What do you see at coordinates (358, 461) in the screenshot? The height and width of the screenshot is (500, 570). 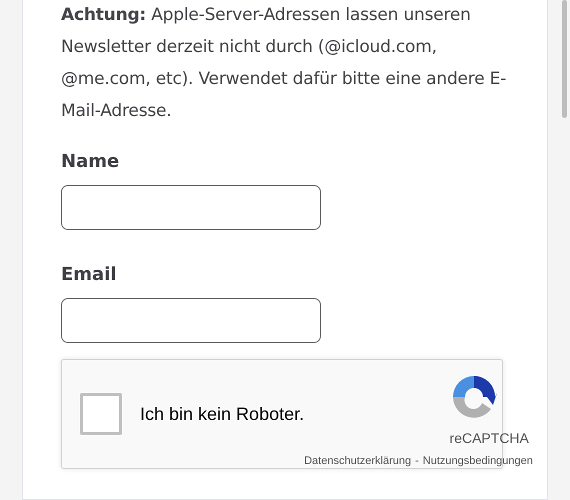 I see `privacy-link: Datenschutzerklärung` at bounding box center [358, 461].